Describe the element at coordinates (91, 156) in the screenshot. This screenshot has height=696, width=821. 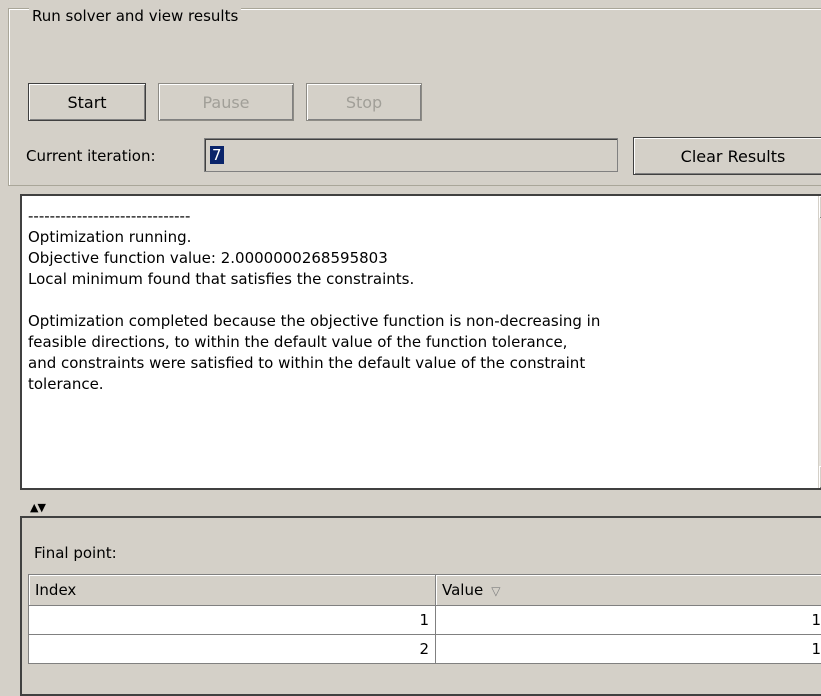
I see `current-iteration-label: Current iteration:` at that location.